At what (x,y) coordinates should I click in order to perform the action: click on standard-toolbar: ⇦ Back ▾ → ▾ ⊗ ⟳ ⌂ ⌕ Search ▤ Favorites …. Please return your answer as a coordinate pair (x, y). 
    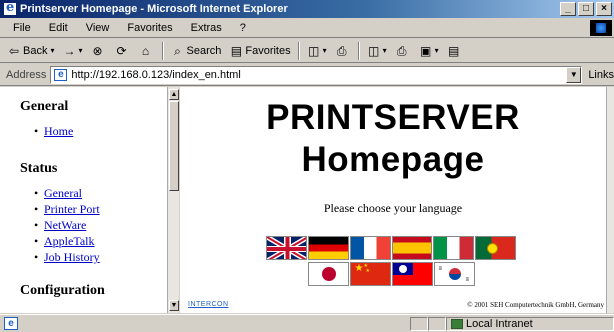
    Looking at the image, I should click on (307, 51).